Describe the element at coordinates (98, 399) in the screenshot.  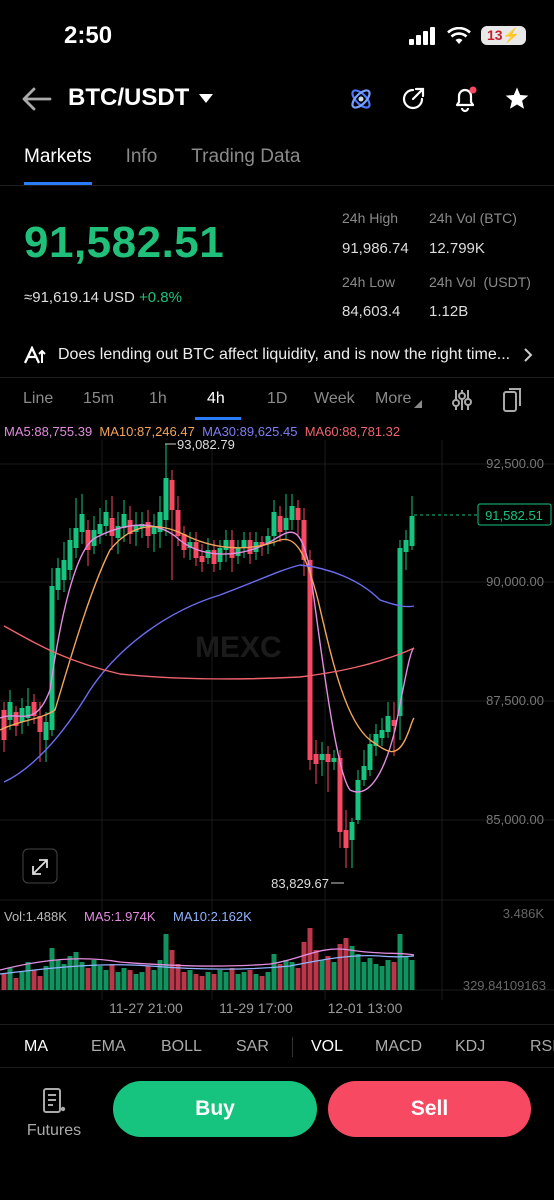
I see `interval-15m: 15m` at that location.